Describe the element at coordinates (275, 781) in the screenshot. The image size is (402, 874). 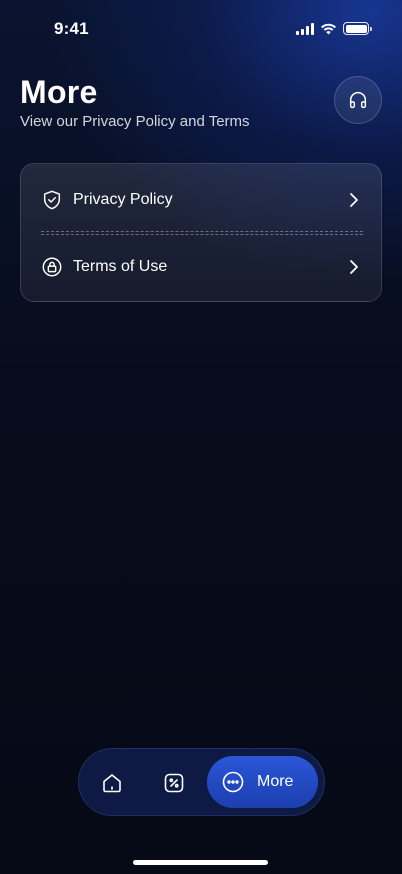
I see `tab-more-label: More` at that location.